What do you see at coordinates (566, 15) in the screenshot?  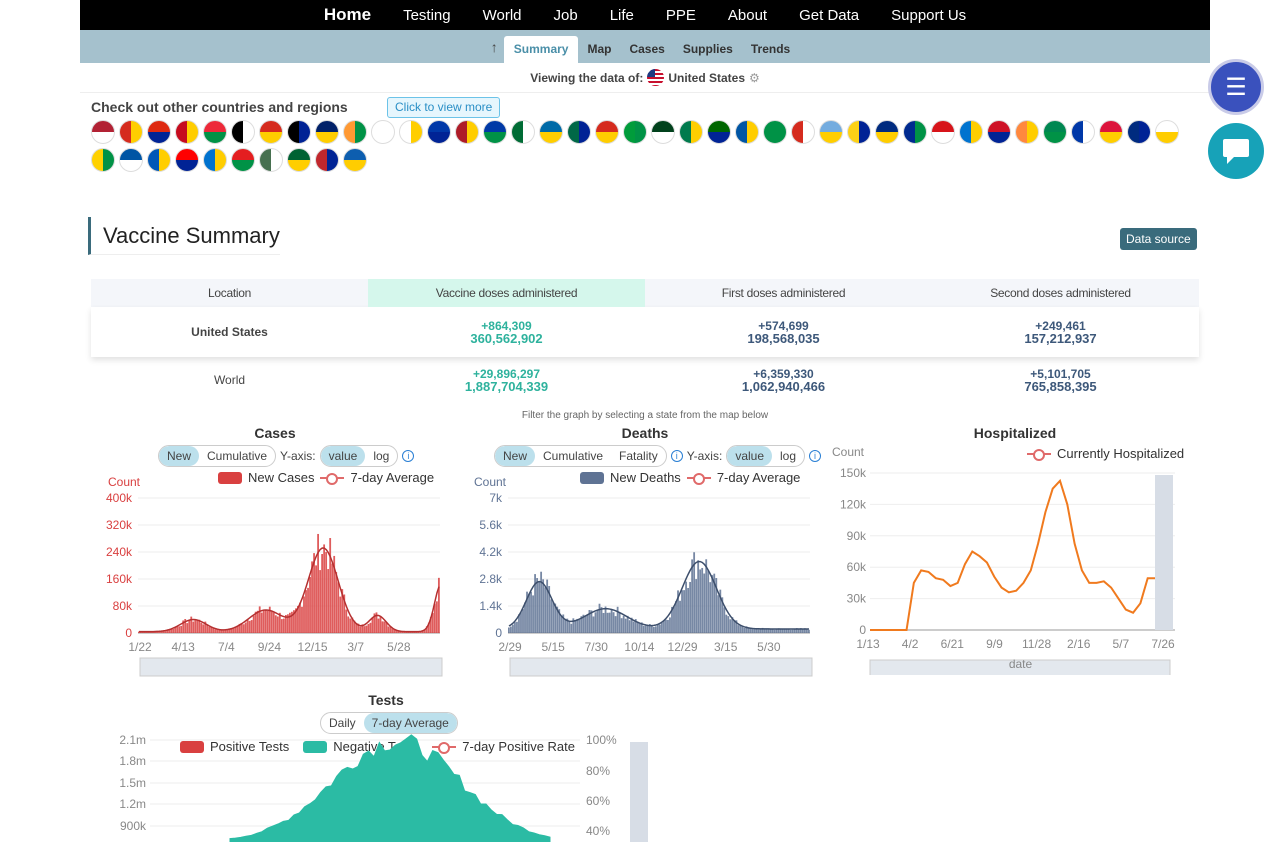 I see `nav-job: Job` at bounding box center [566, 15].